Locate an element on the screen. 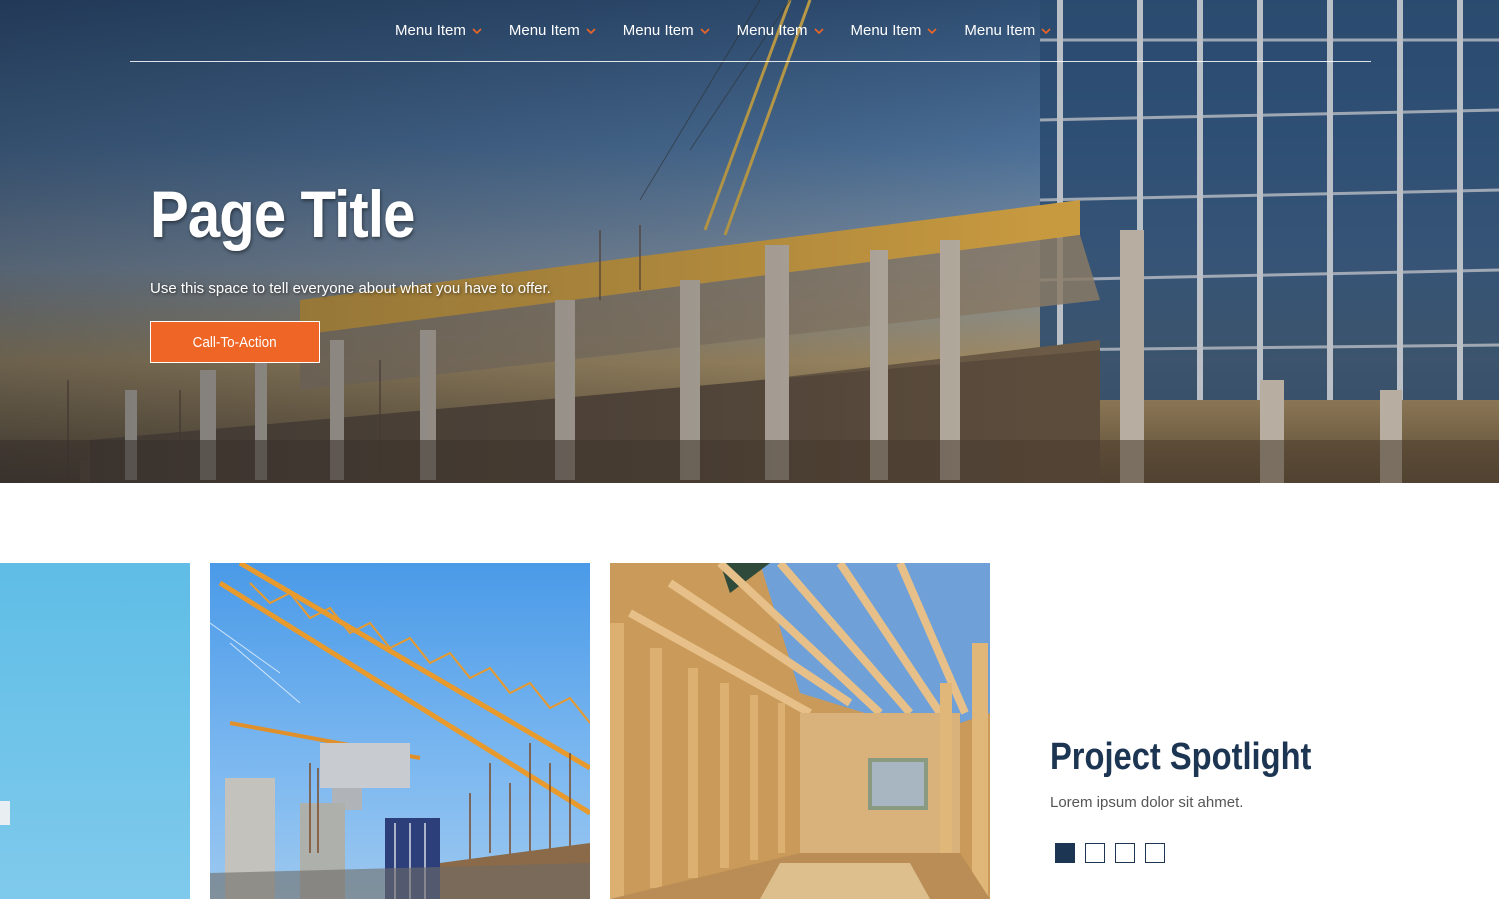  spotlight-title: Project Spotlight is located at coordinates (1181, 757).